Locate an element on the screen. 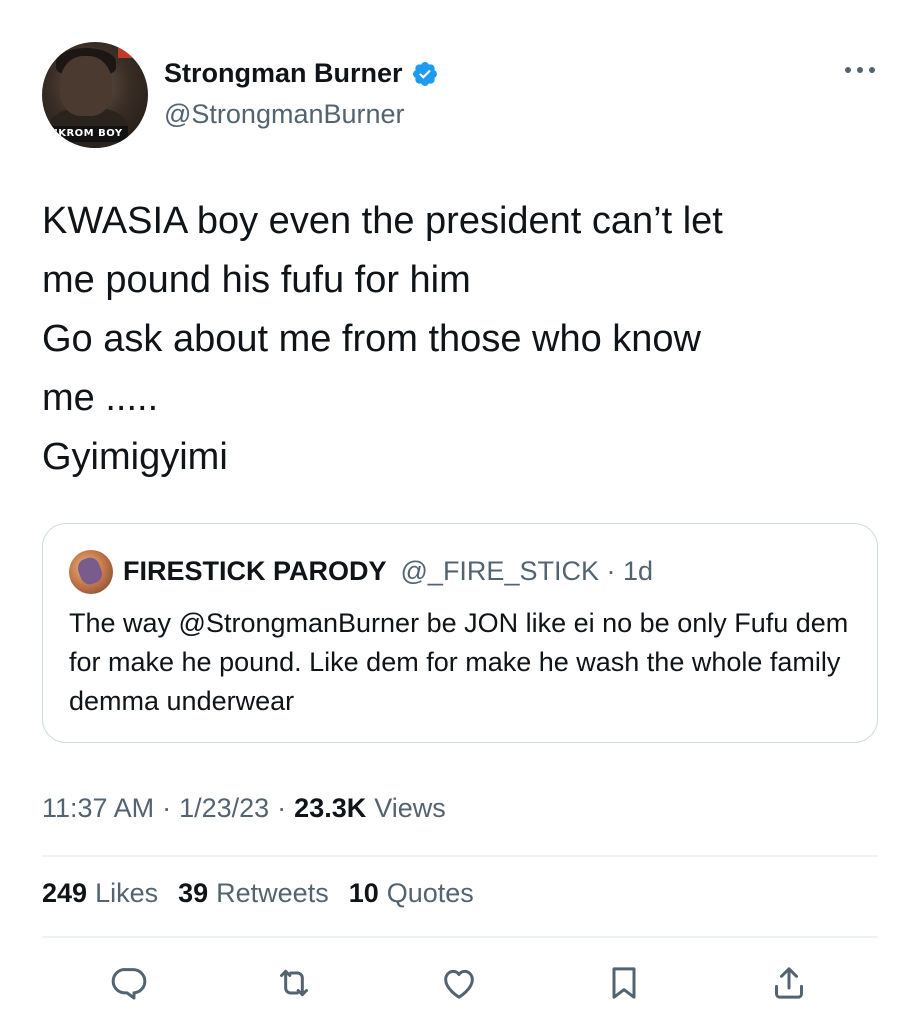 The height and width of the screenshot is (1024, 920). quoted-name-row: FIRESTICK PARODY @_FIRE_STICK · 1d is located at coordinates (388, 571).